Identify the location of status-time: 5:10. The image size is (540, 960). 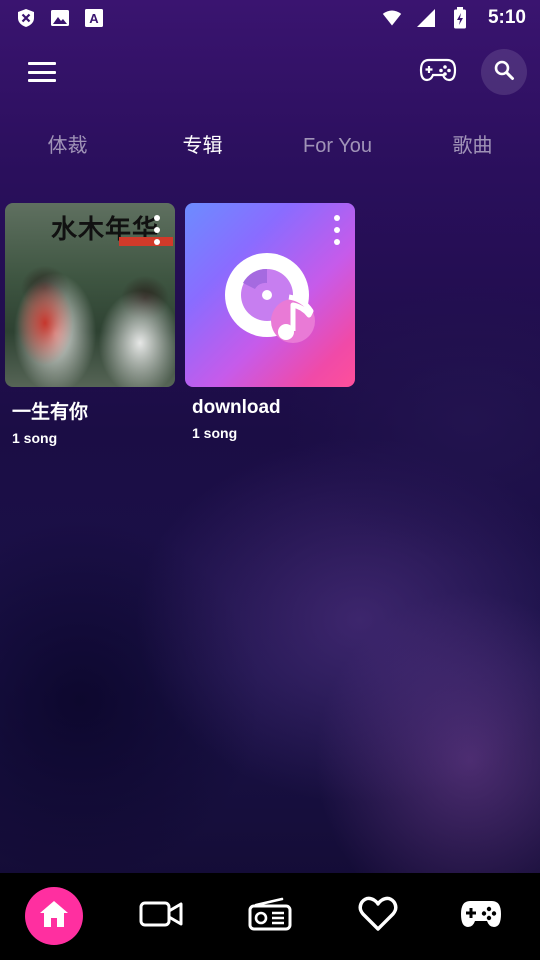
(506, 17).